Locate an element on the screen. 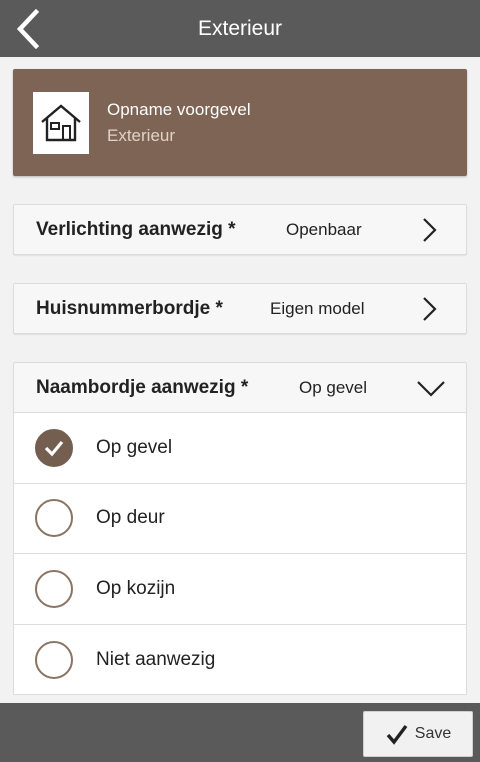  top-app-bar: Exterieur is located at coordinates (240, 28).